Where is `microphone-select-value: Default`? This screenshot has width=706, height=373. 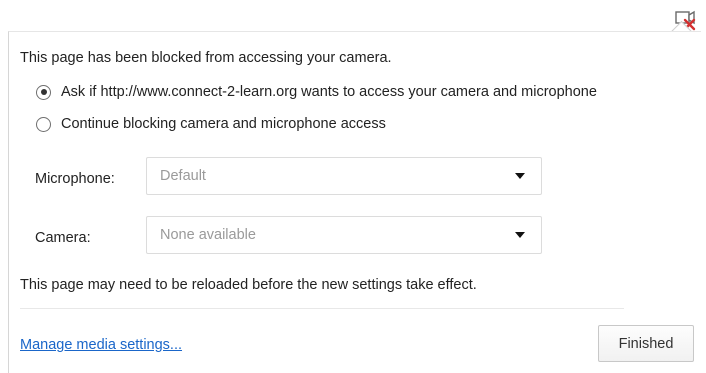
microphone-select-value: Default is located at coordinates (183, 176).